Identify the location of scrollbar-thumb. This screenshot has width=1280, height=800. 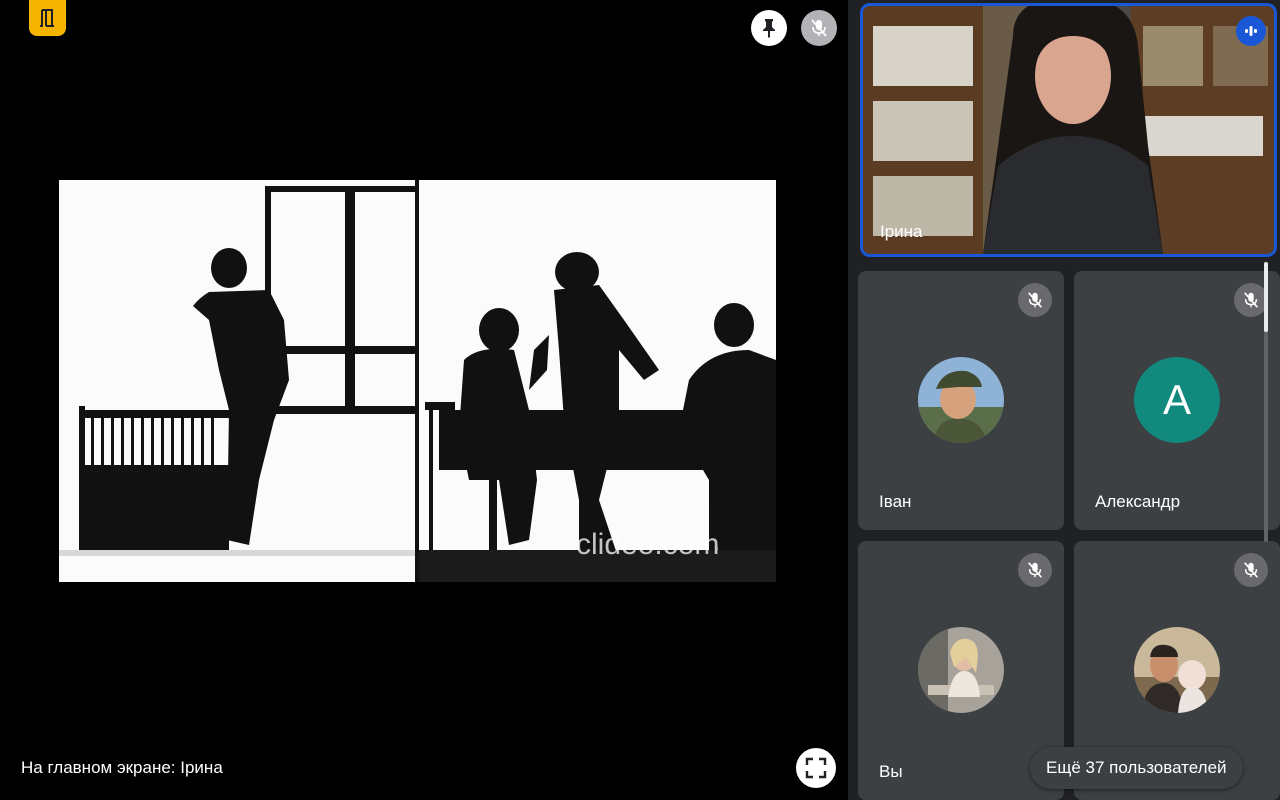
(1266, 297).